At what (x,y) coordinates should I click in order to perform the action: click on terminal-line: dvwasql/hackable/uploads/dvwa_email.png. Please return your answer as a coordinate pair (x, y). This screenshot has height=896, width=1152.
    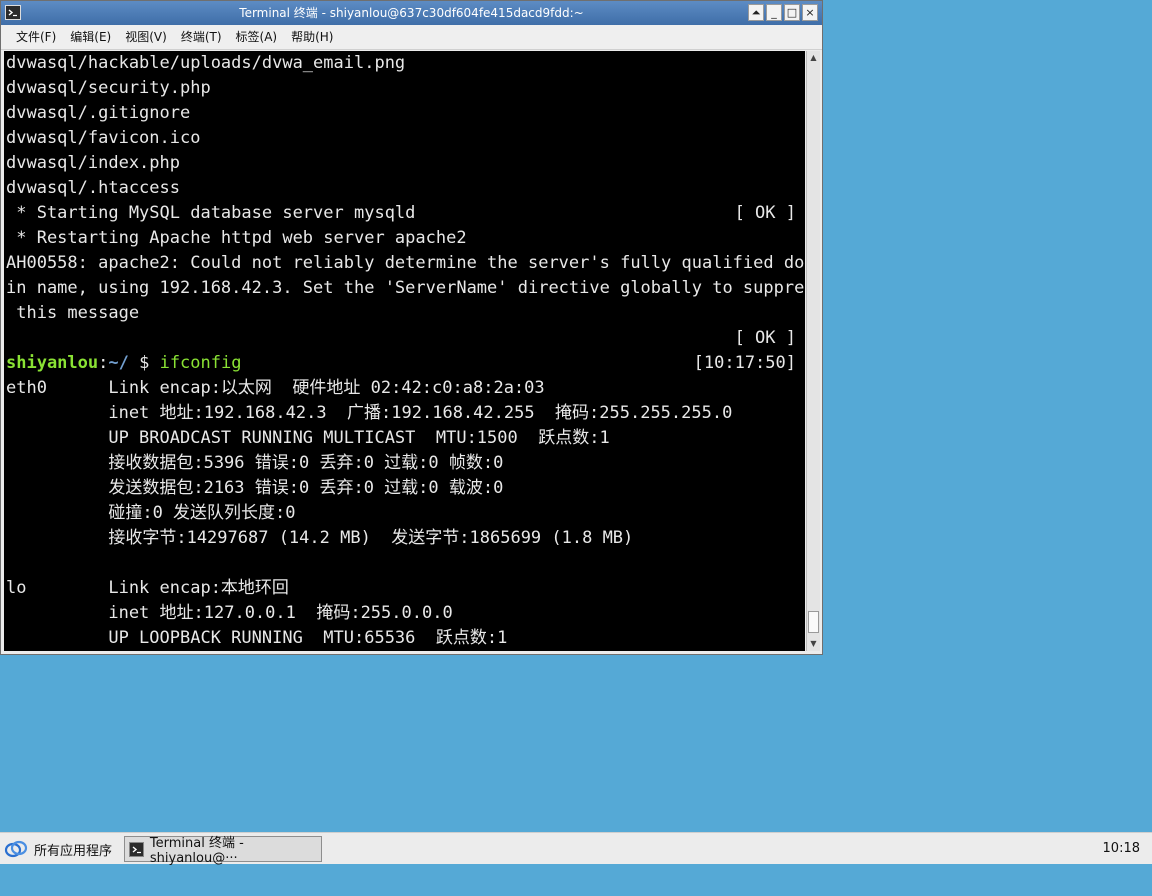
    Looking at the image, I should click on (206, 63).